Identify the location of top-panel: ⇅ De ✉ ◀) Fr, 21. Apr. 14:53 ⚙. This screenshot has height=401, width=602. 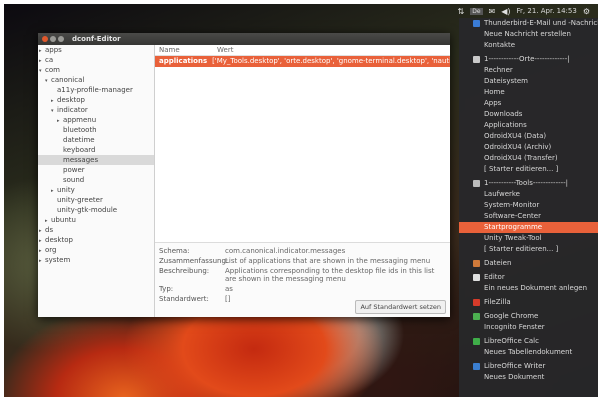
(301, 11).